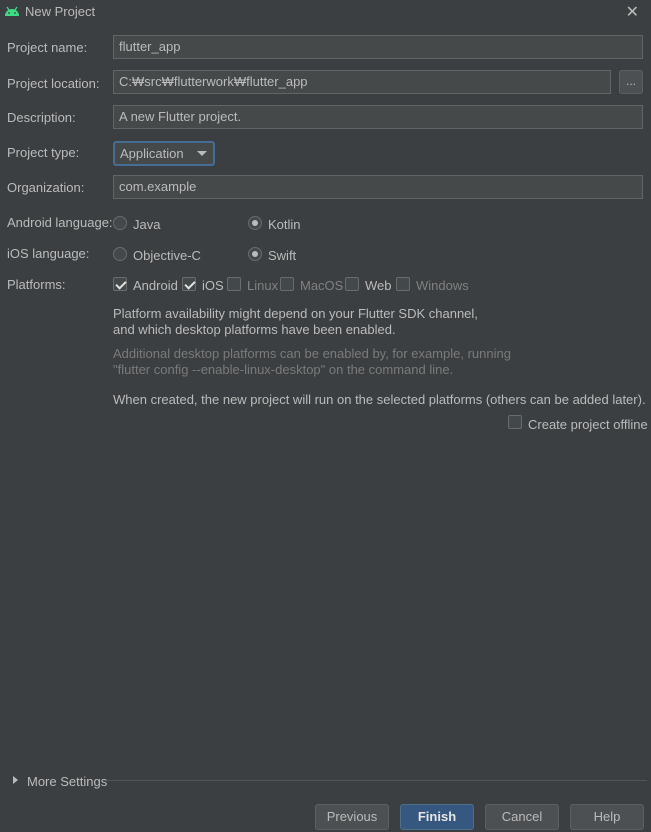  I want to click on project-type-select: Application, so click(164, 153).